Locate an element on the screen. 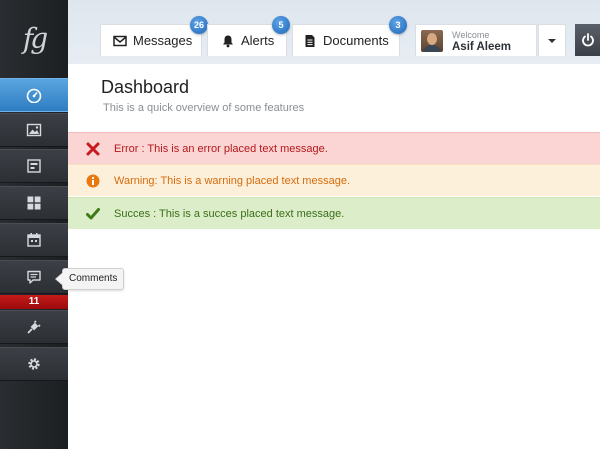 Image resolution: width=600 pixels, height=449 pixels. avatar is located at coordinates (432, 40).